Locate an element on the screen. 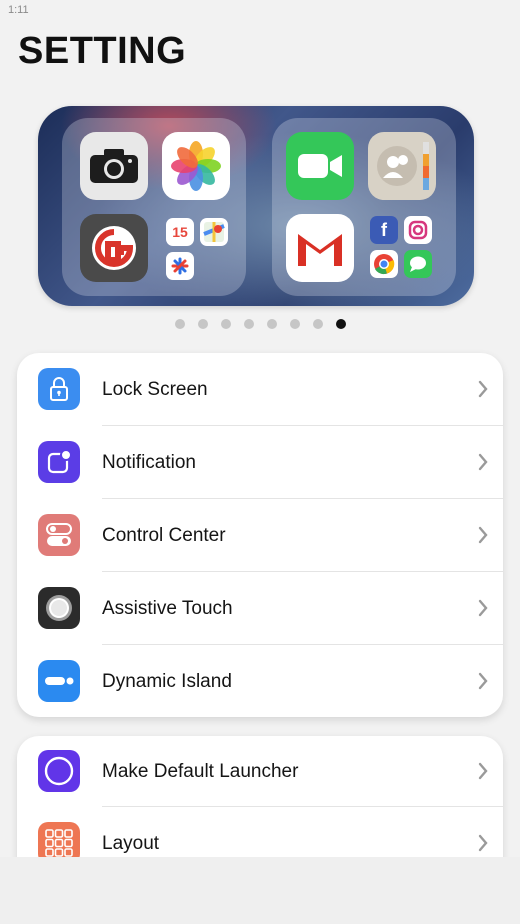  notification-icon is located at coordinates (59, 462).